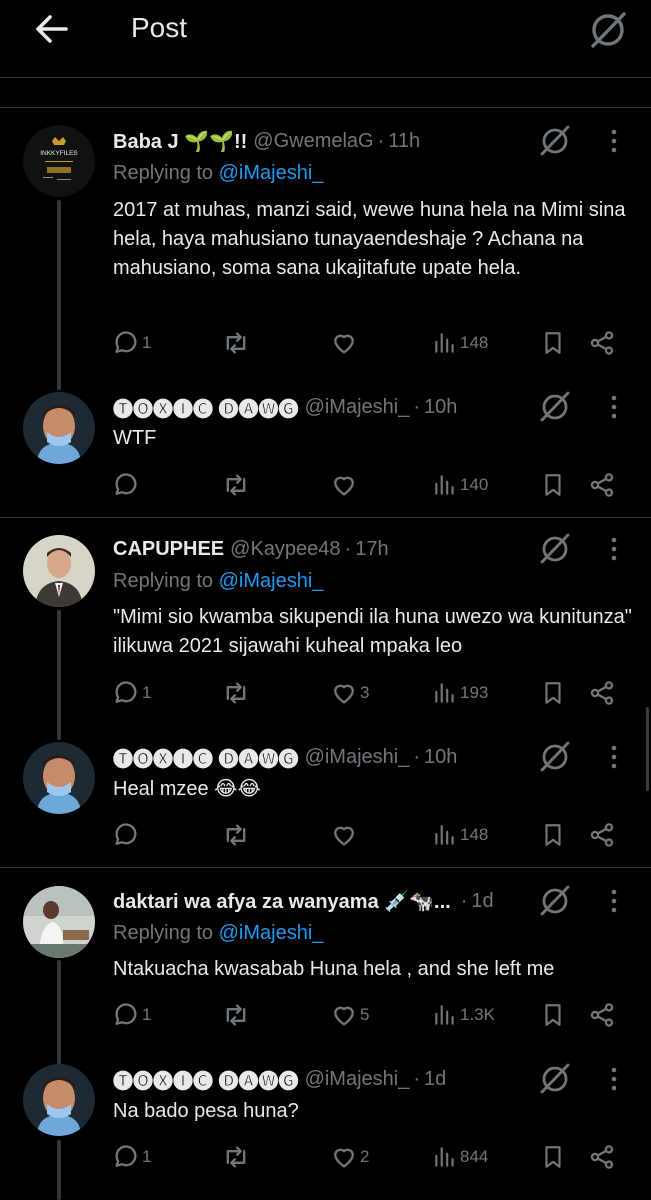 The width and height of the screenshot is (651, 1200). Describe the element at coordinates (460, 1157) in the screenshot. I see `views-button: 844` at that location.